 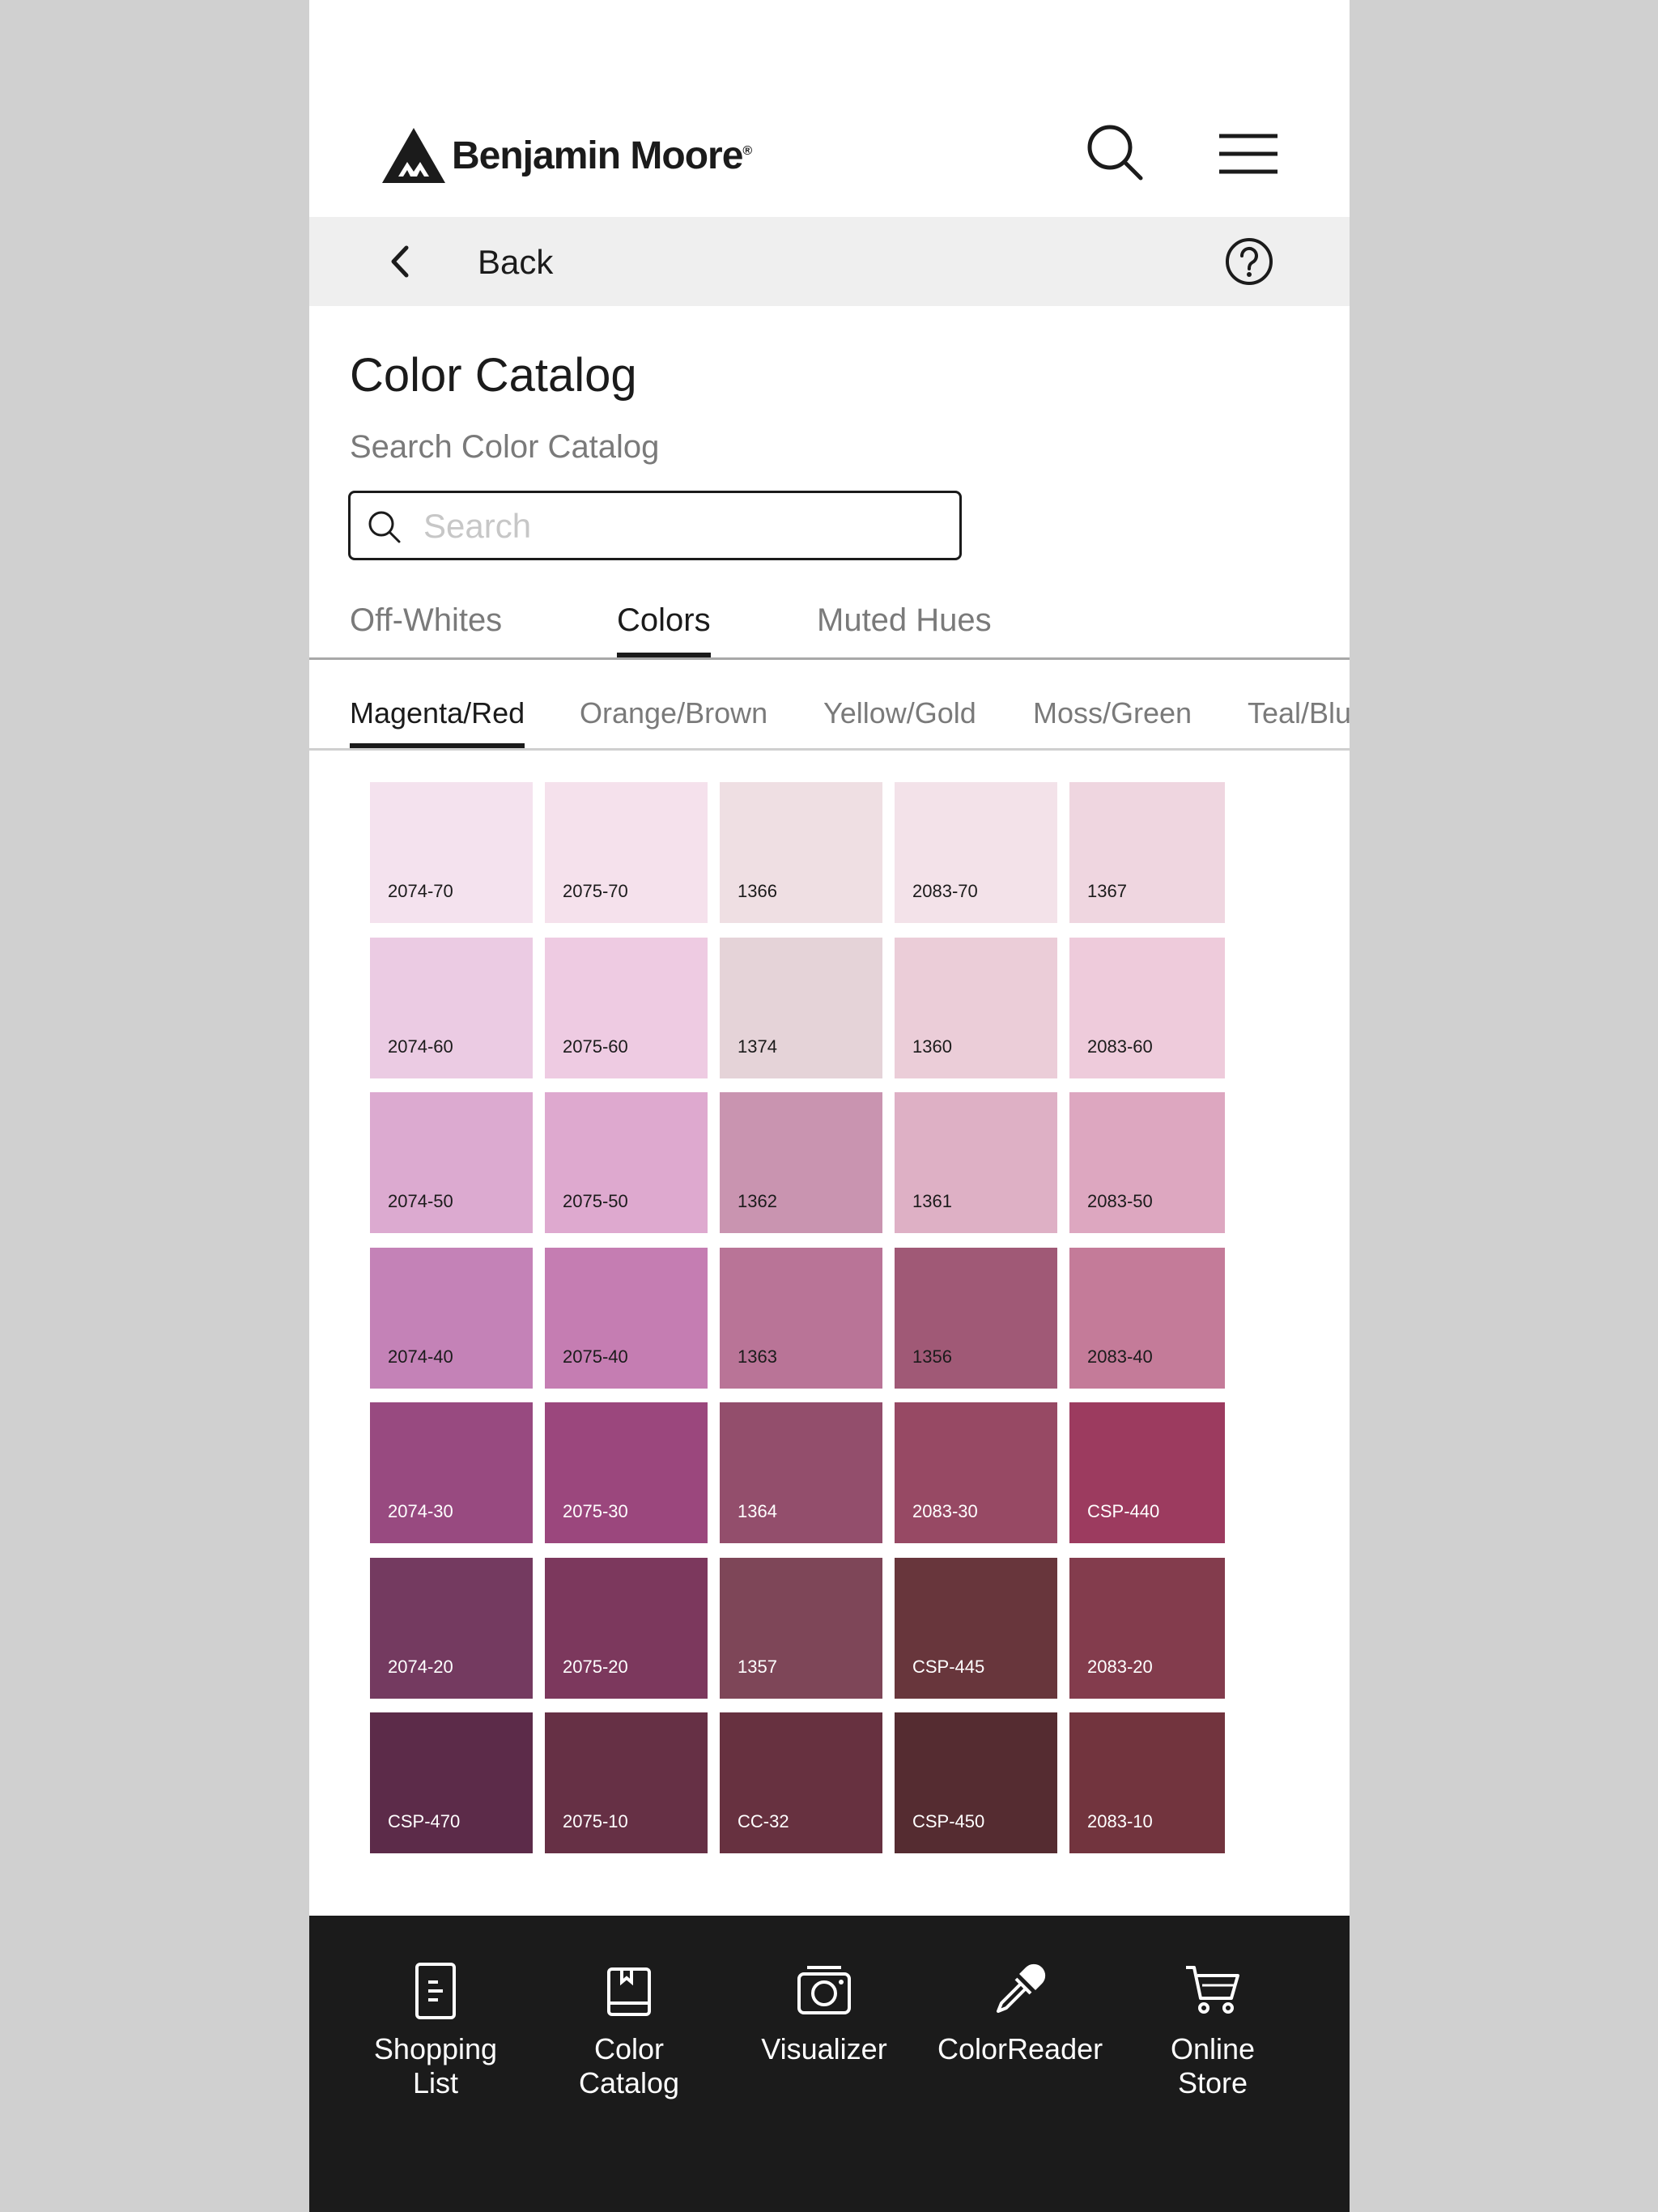 What do you see at coordinates (757, 1666) in the screenshot?
I see `swatch-code: 1357` at bounding box center [757, 1666].